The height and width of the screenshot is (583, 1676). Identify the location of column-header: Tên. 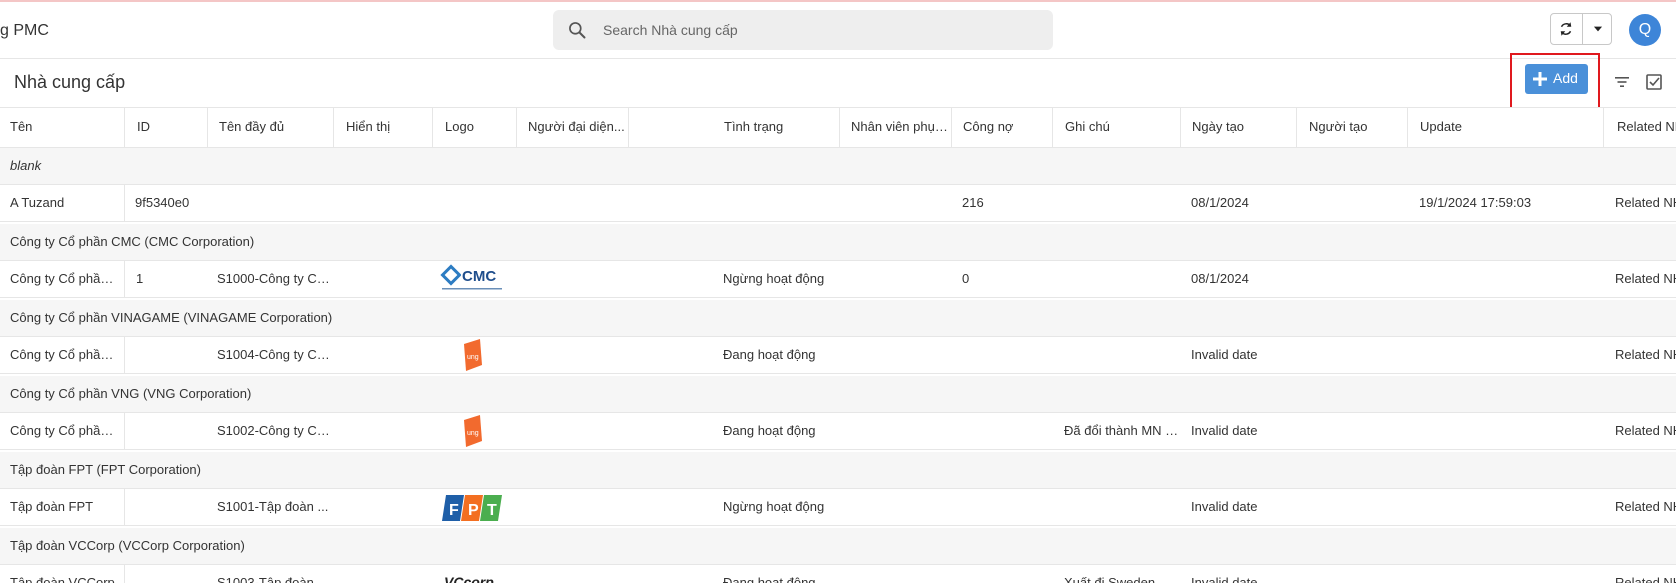
(62, 127).